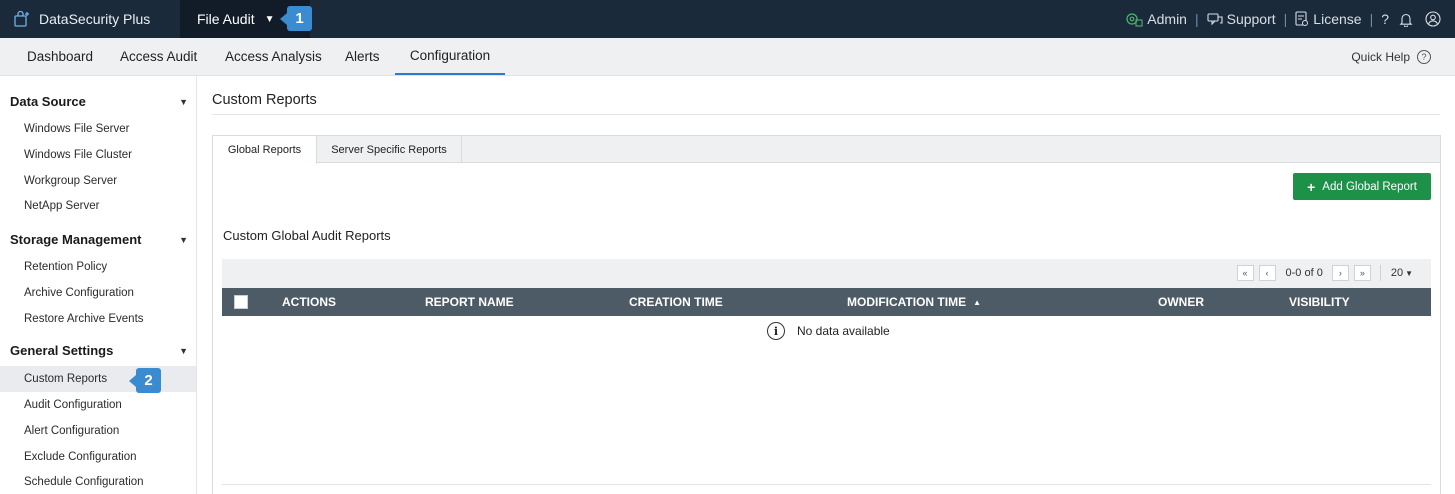 The image size is (1455, 494). I want to click on last-page-icon: », so click(1362, 273).